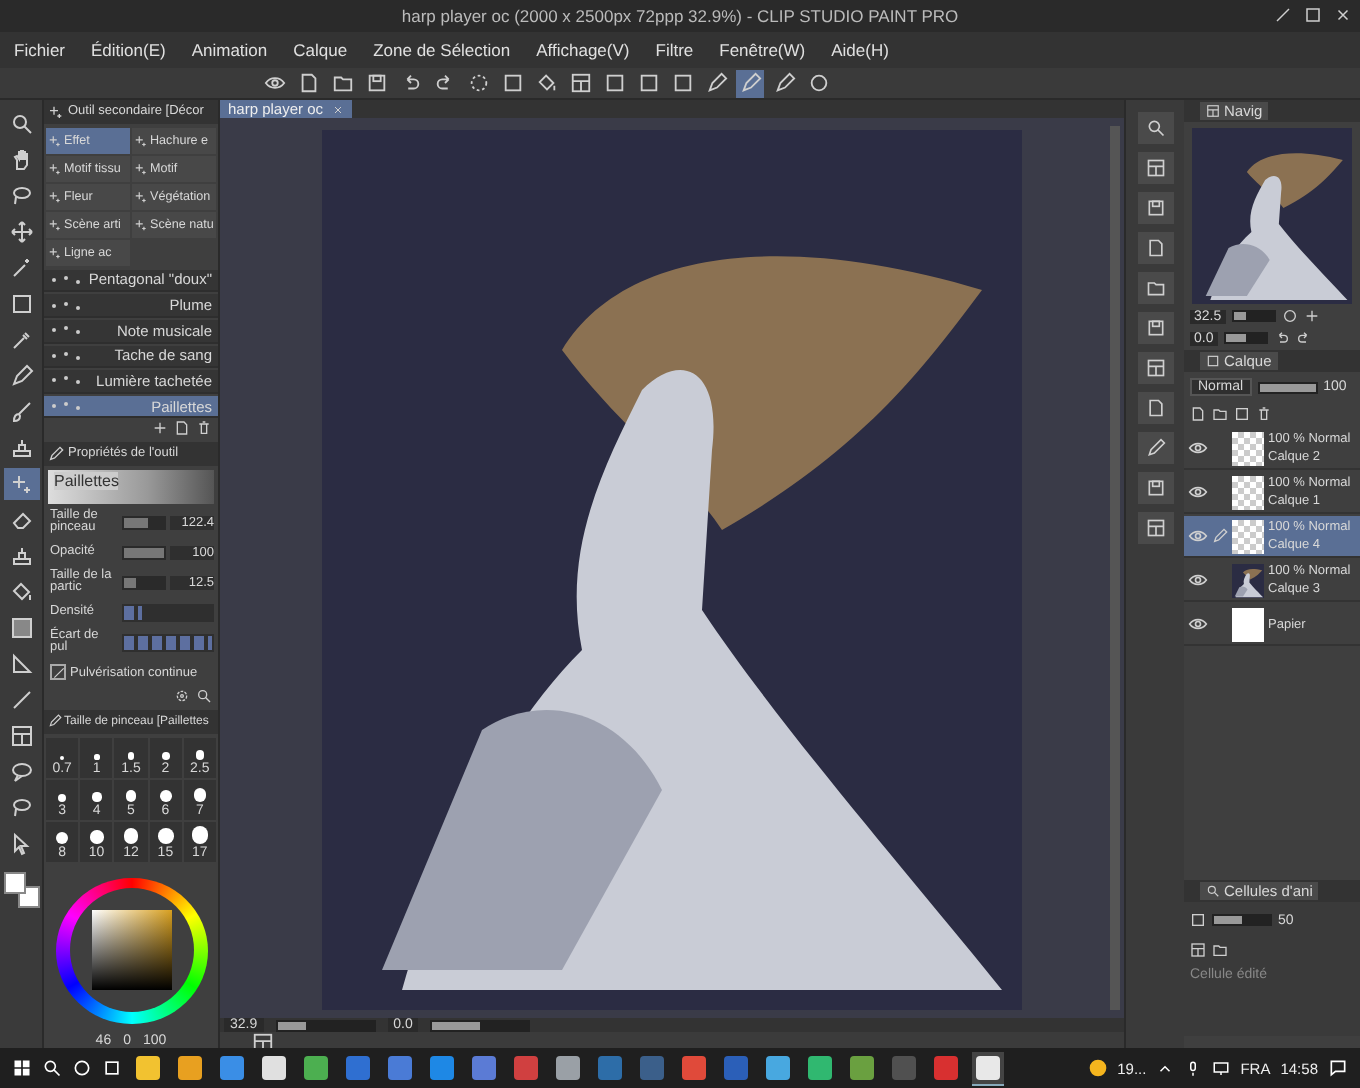 Image resolution: width=1360 pixels, height=1088 pixels. I want to click on menu-item: Animation, so click(229, 50).